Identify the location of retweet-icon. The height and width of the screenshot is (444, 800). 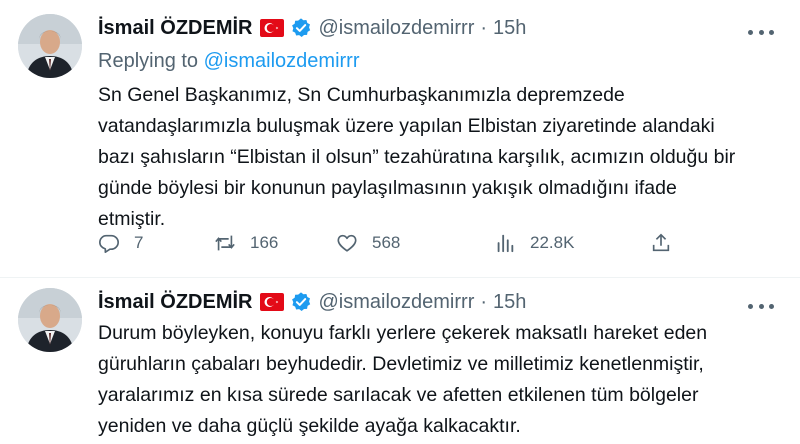
(225, 243).